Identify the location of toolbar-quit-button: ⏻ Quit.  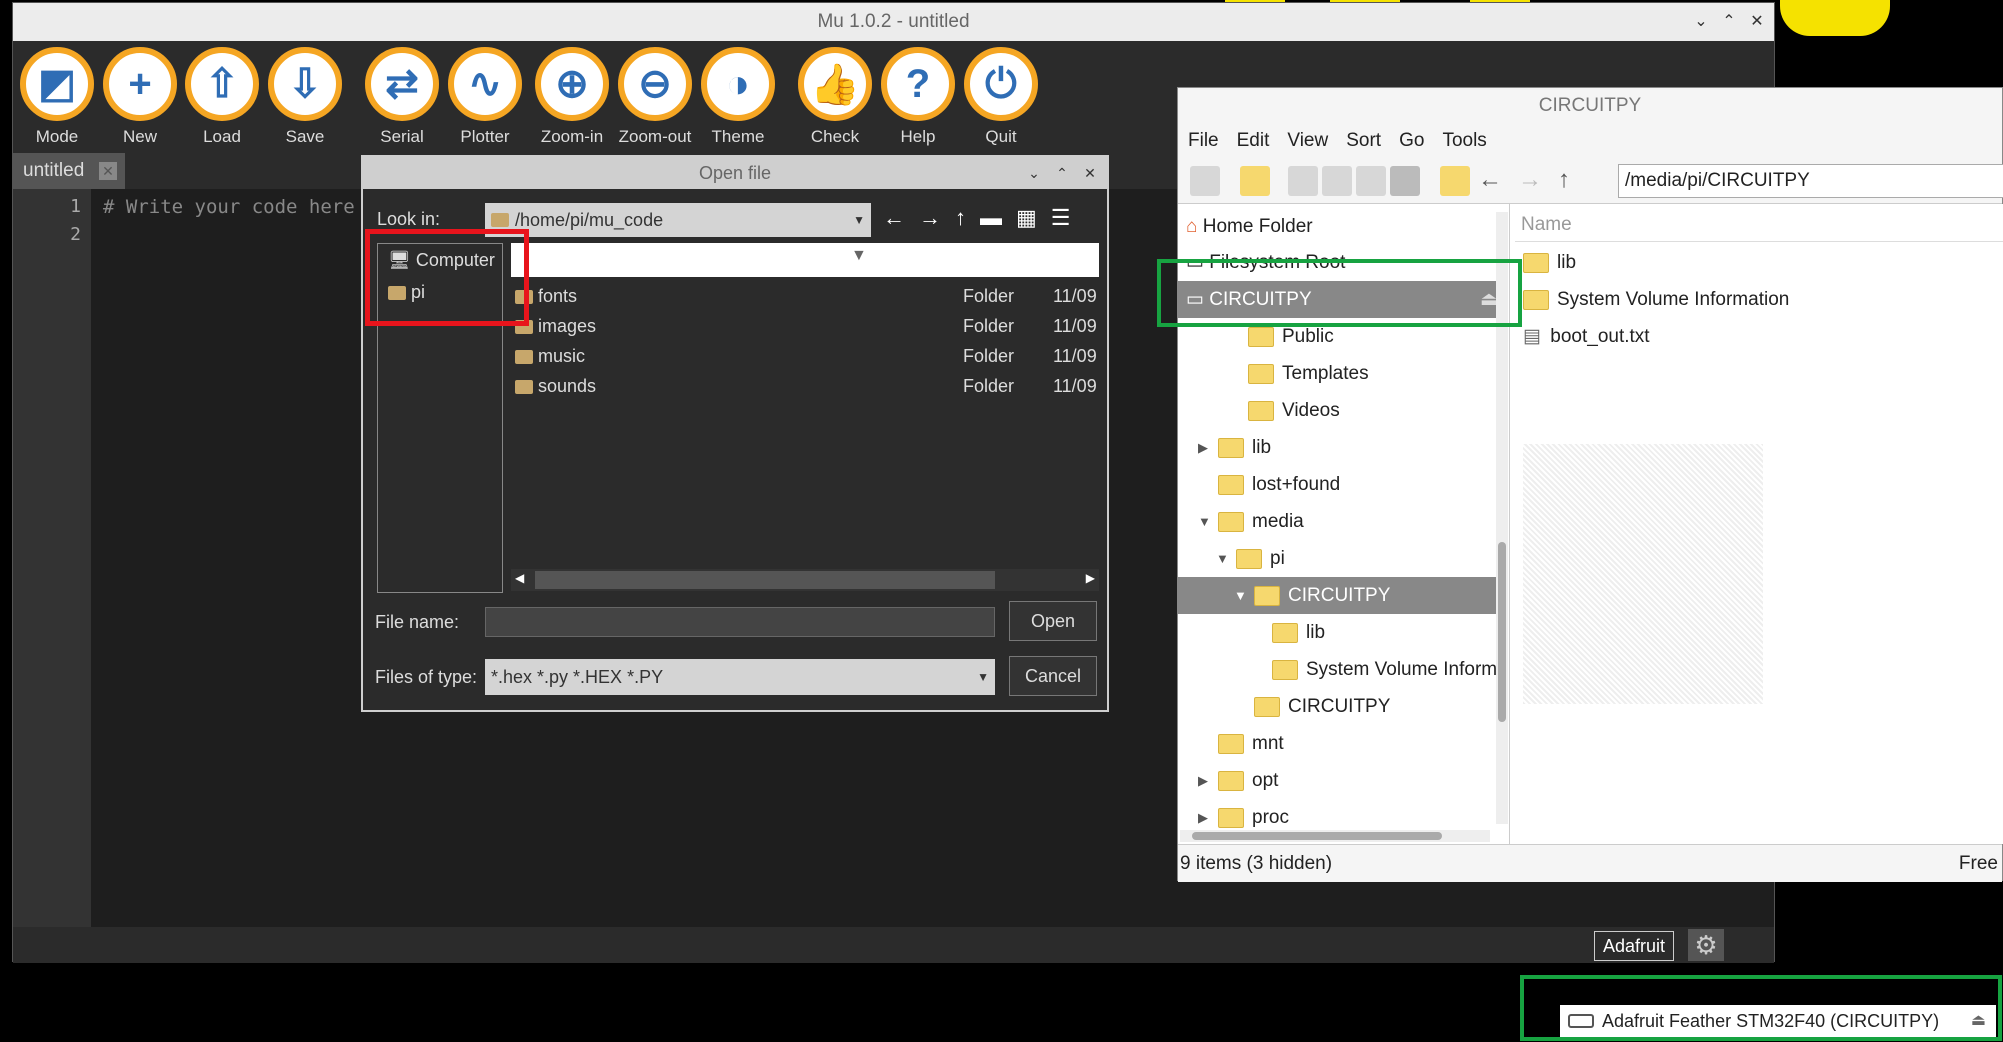
(1001, 97).